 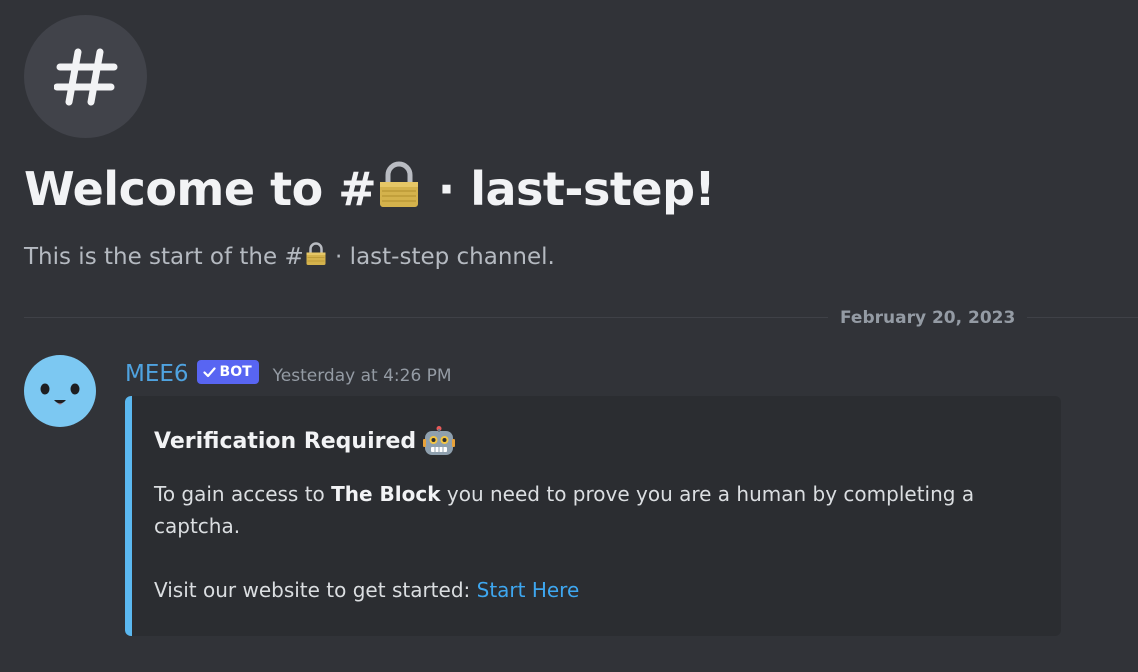 I want to click on start-prefix: This is the start of the #, so click(x=164, y=257).